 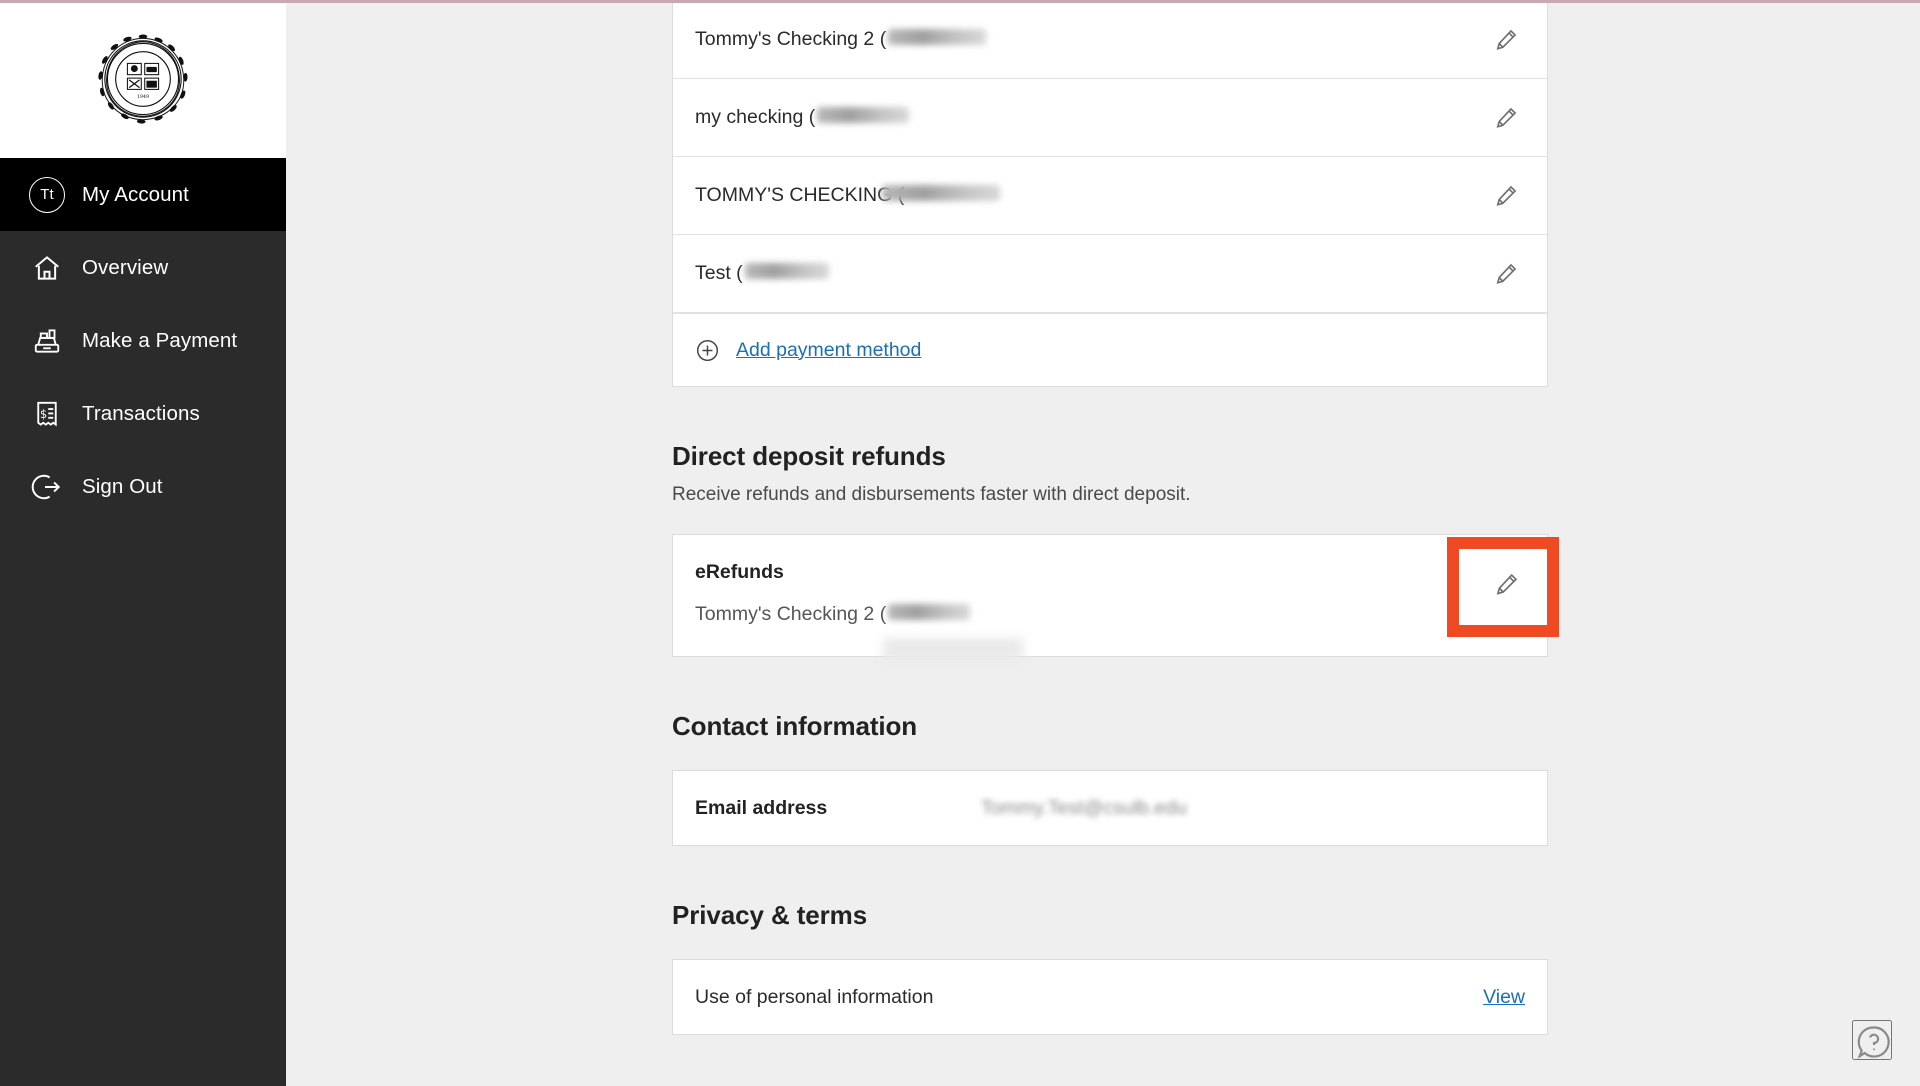 I want to click on sidebar-item-overview: Overview, so click(x=143, y=267).